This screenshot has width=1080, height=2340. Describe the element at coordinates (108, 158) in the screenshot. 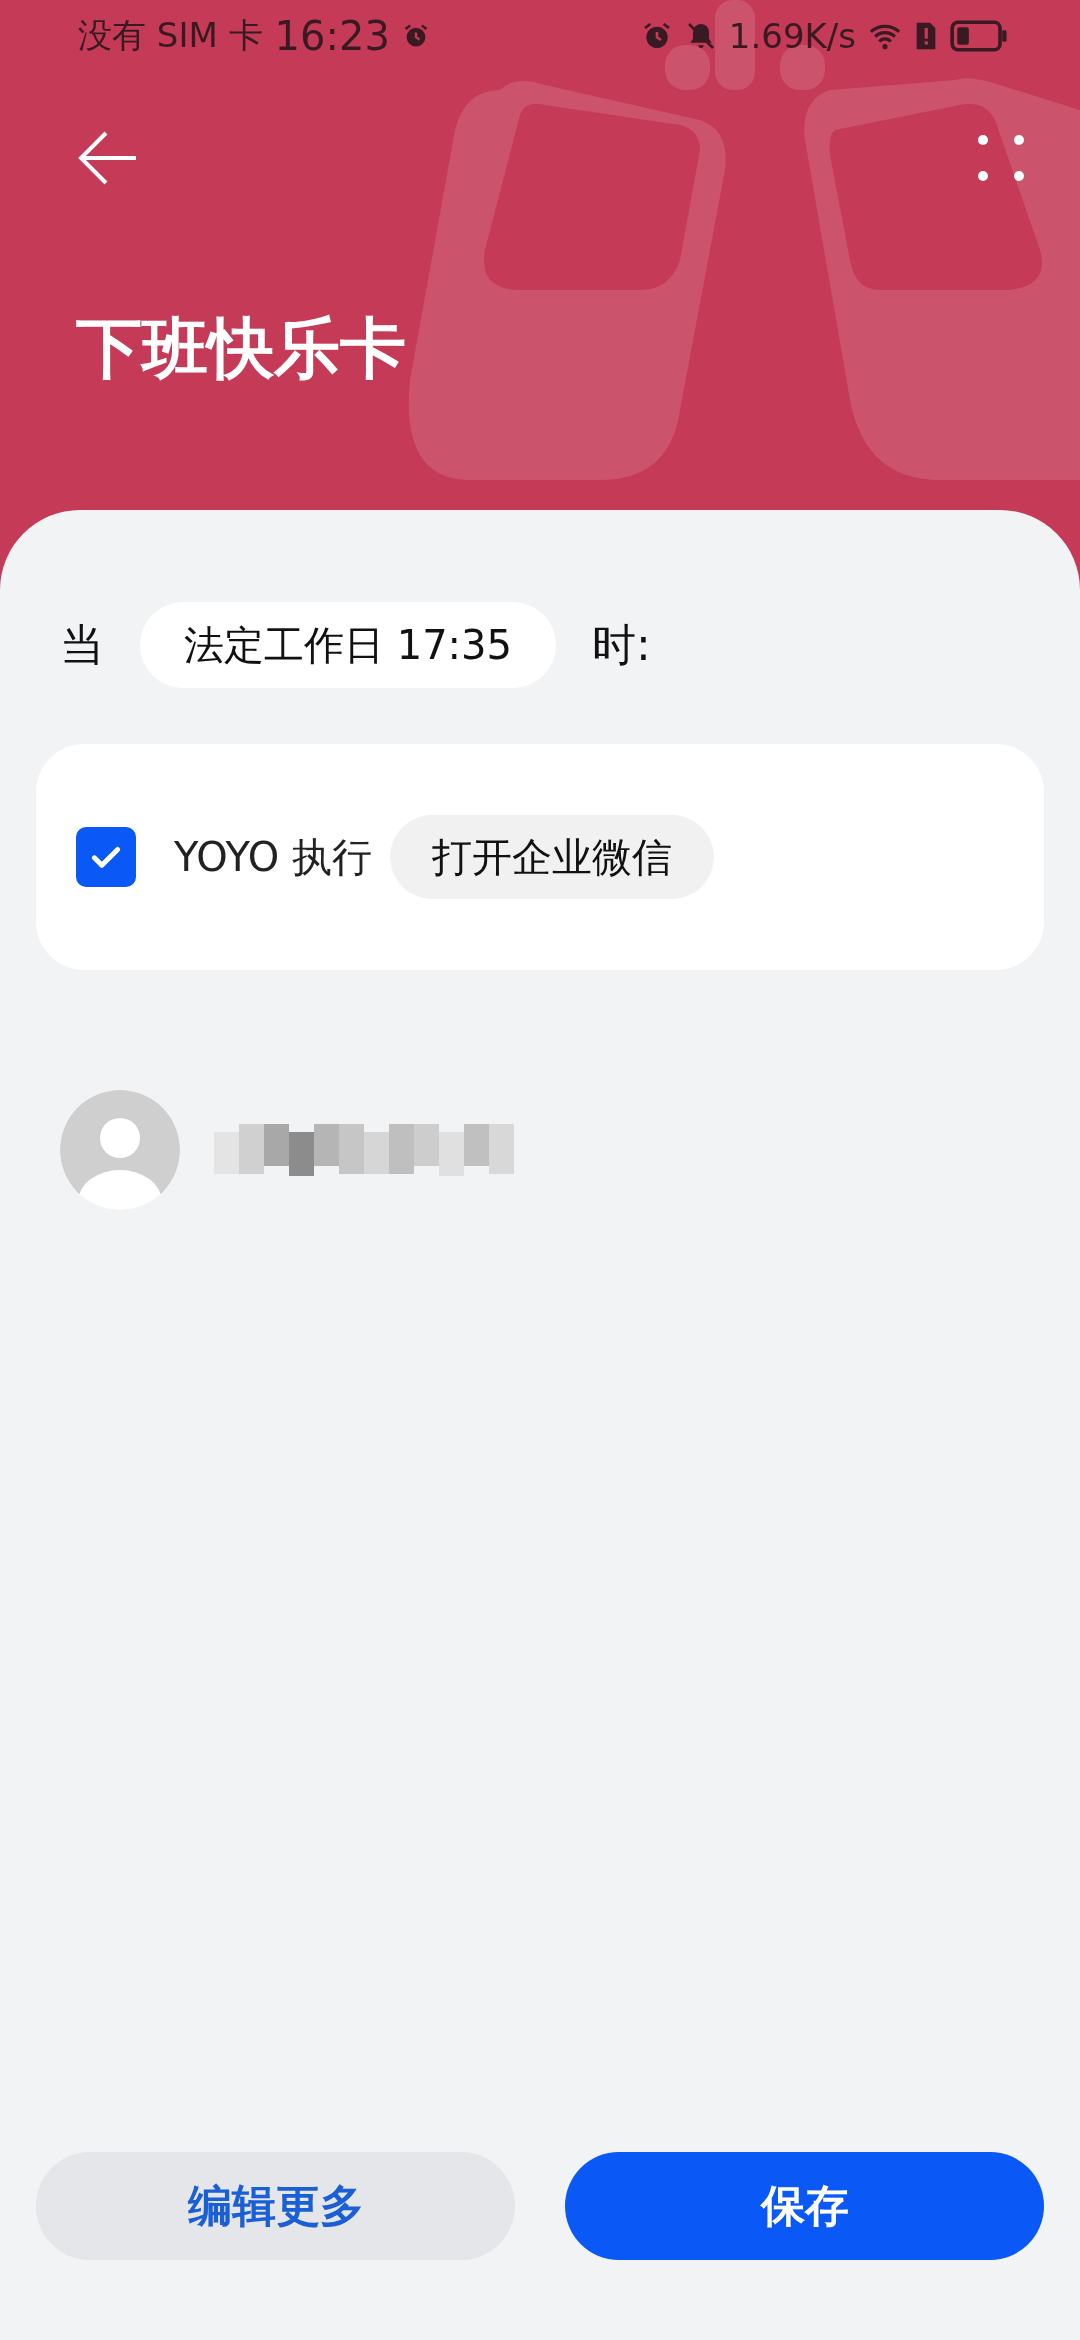

I see `back-icon` at that location.